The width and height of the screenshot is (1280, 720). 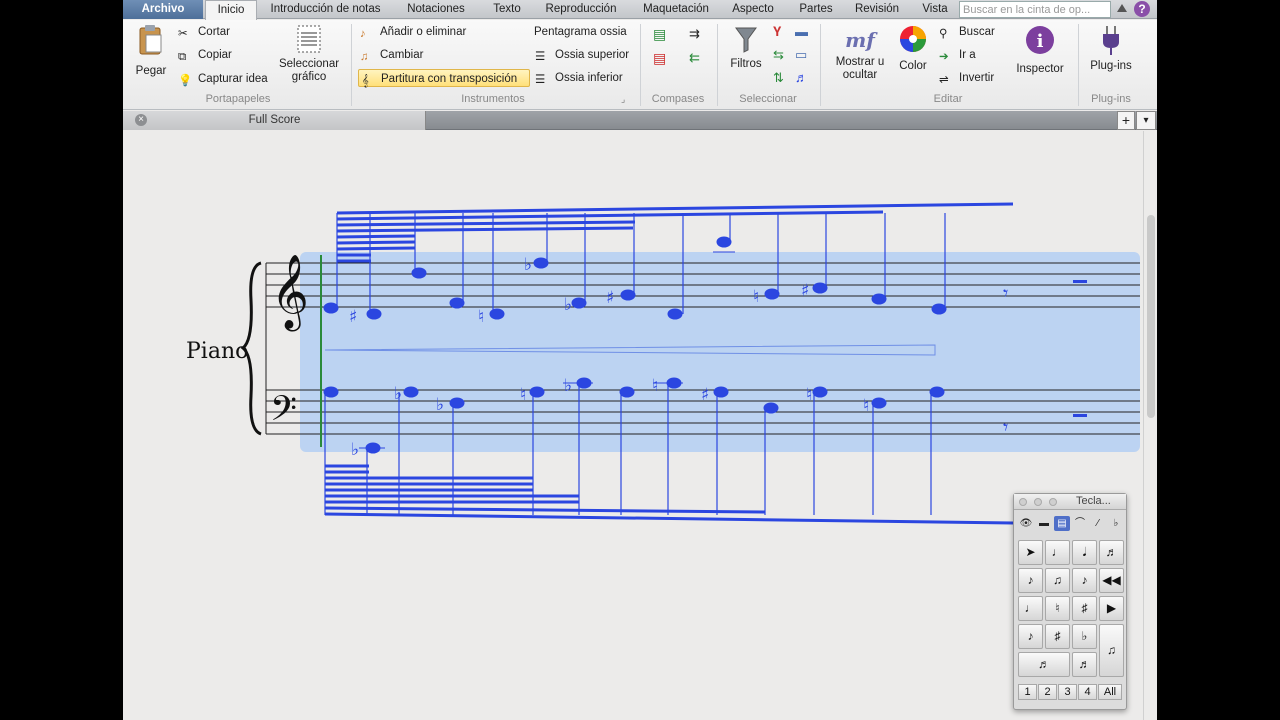 What do you see at coordinates (507, 9) in the screenshot?
I see `tab-texto: Texto` at bounding box center [507, 9].